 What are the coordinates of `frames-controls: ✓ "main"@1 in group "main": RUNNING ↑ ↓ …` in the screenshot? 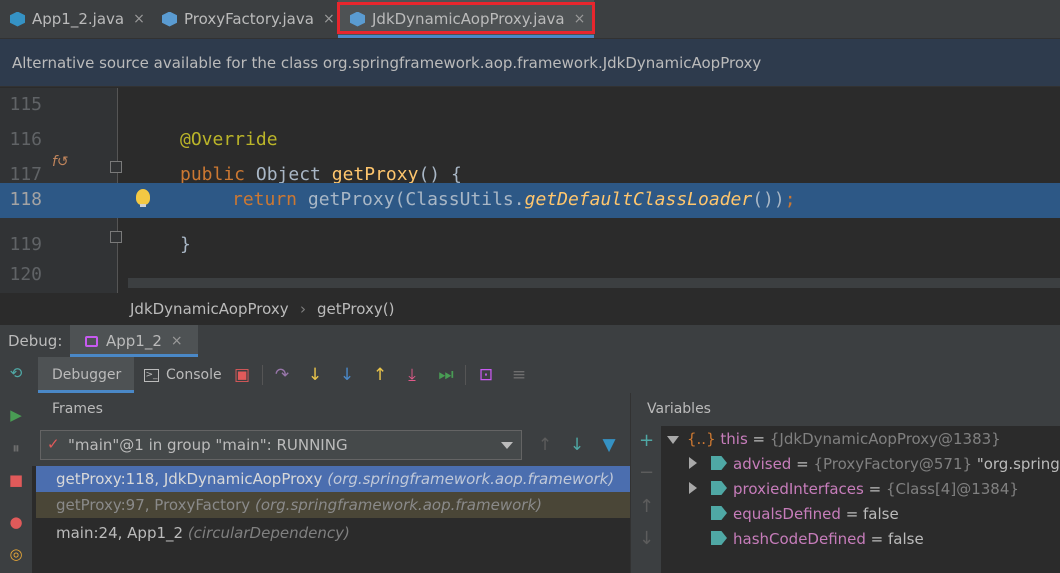 It's located at (331, 446).